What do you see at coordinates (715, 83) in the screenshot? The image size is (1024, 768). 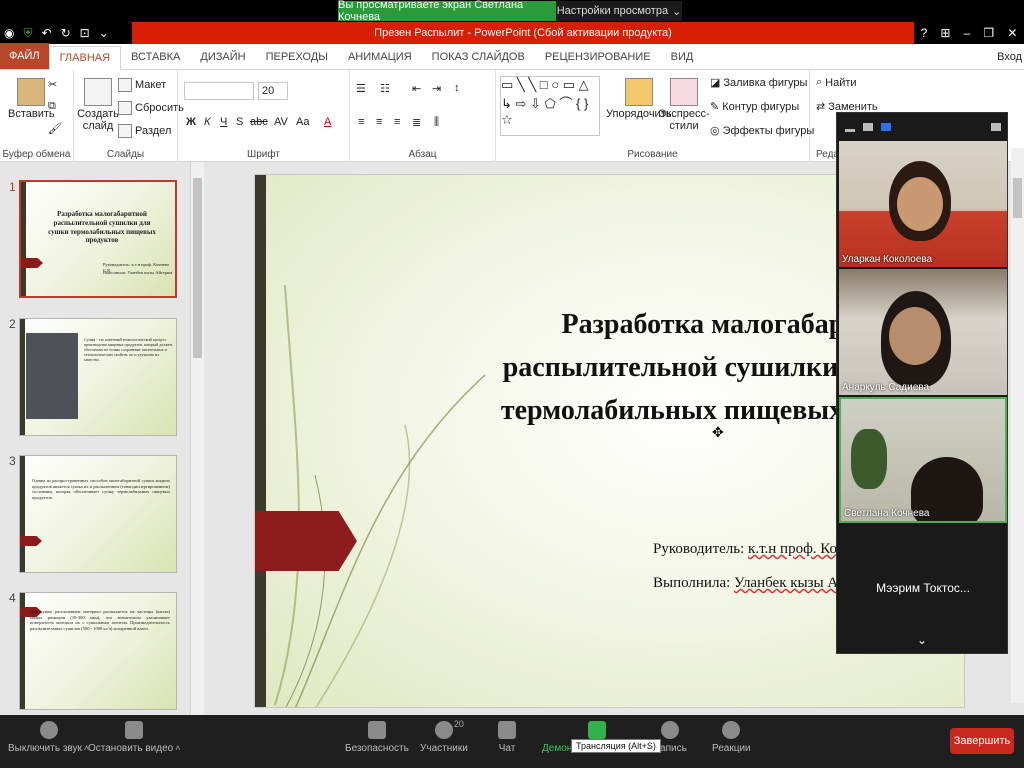 I see `fill-icon: ◪` at bounding box center [715, 83].